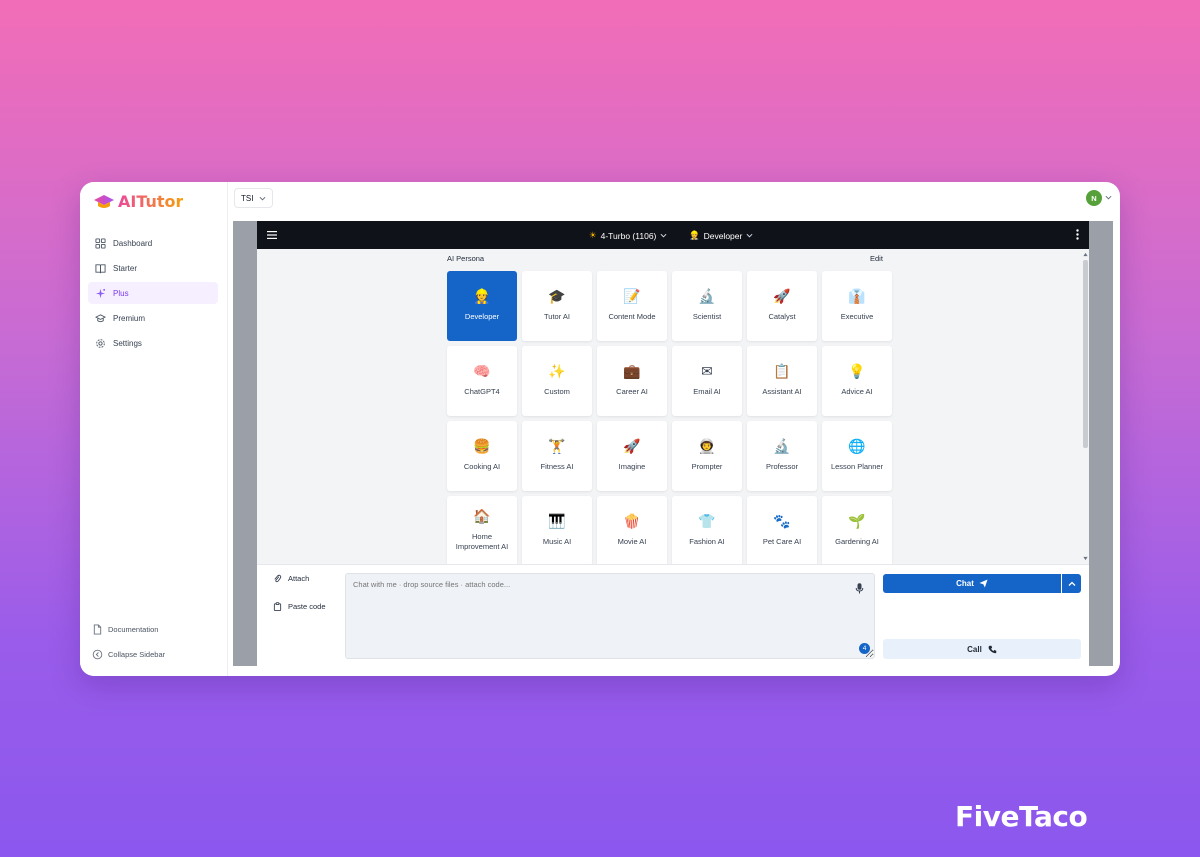 This screenshot has height=857, width=1200. Describe the element at coordinates (1085, 354) in the screenshot. I see `scrollbar-thumb` at that location.